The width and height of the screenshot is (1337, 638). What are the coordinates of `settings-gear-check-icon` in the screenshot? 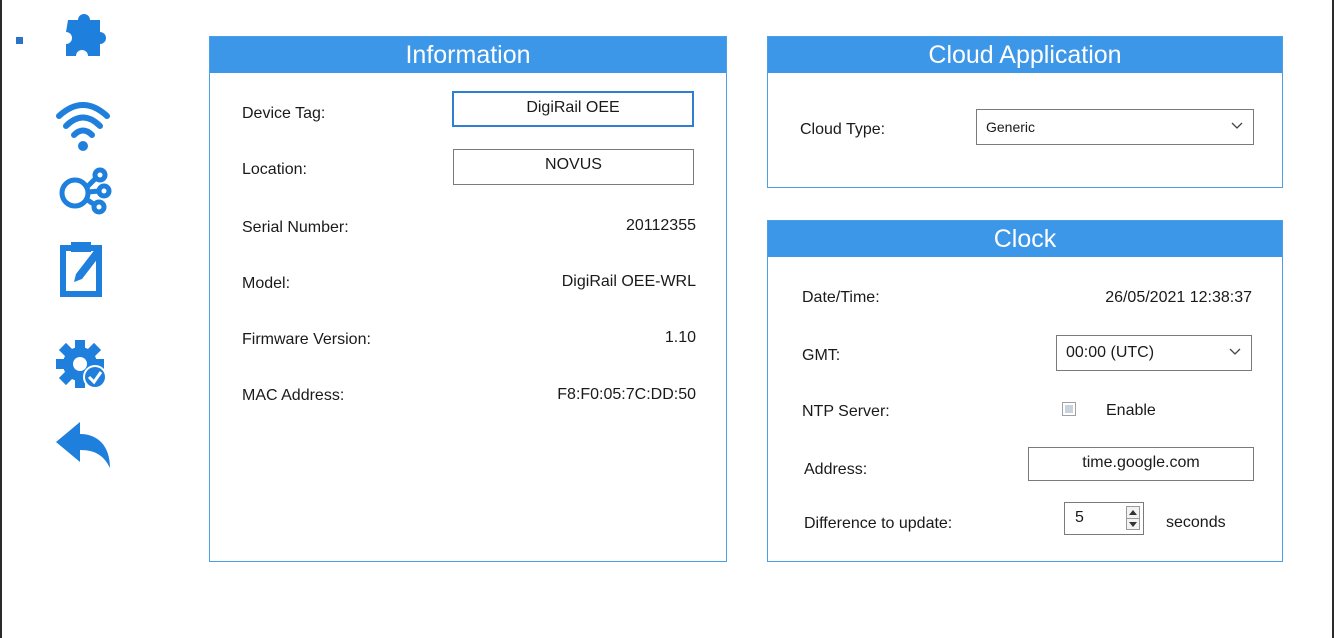 It's located at (81, 364).